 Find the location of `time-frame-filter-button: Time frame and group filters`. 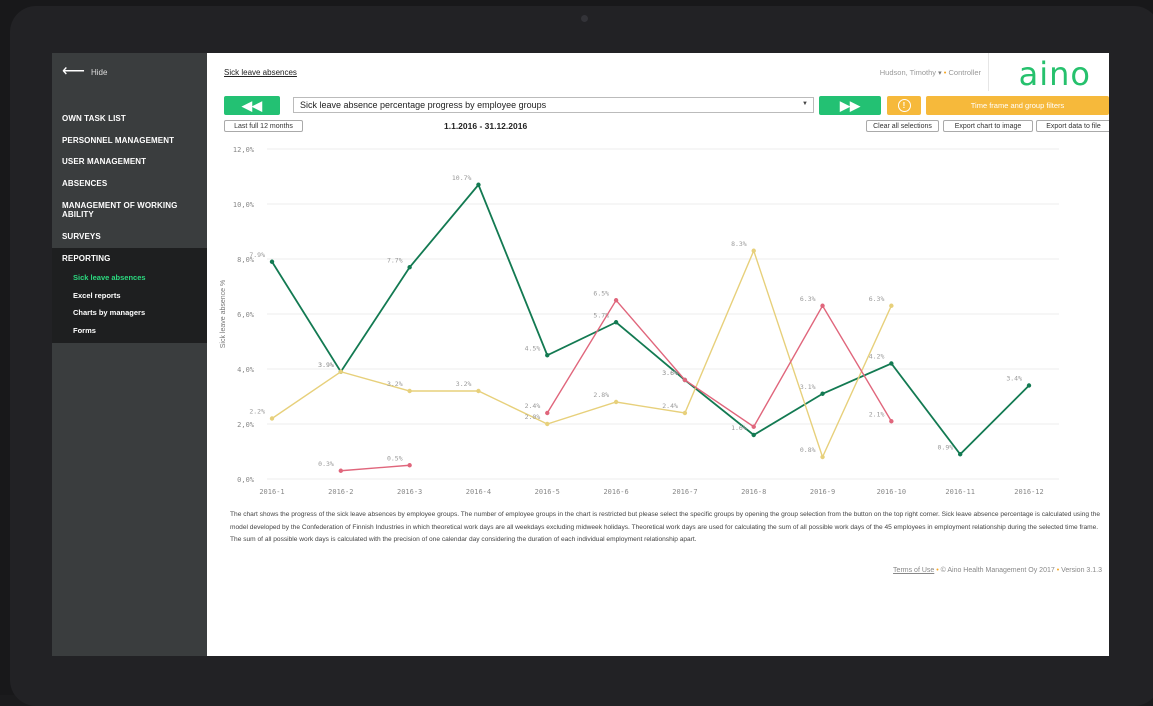

time-frame-filter-button: Time frame and group filters is located at coordinates (1017, 105).